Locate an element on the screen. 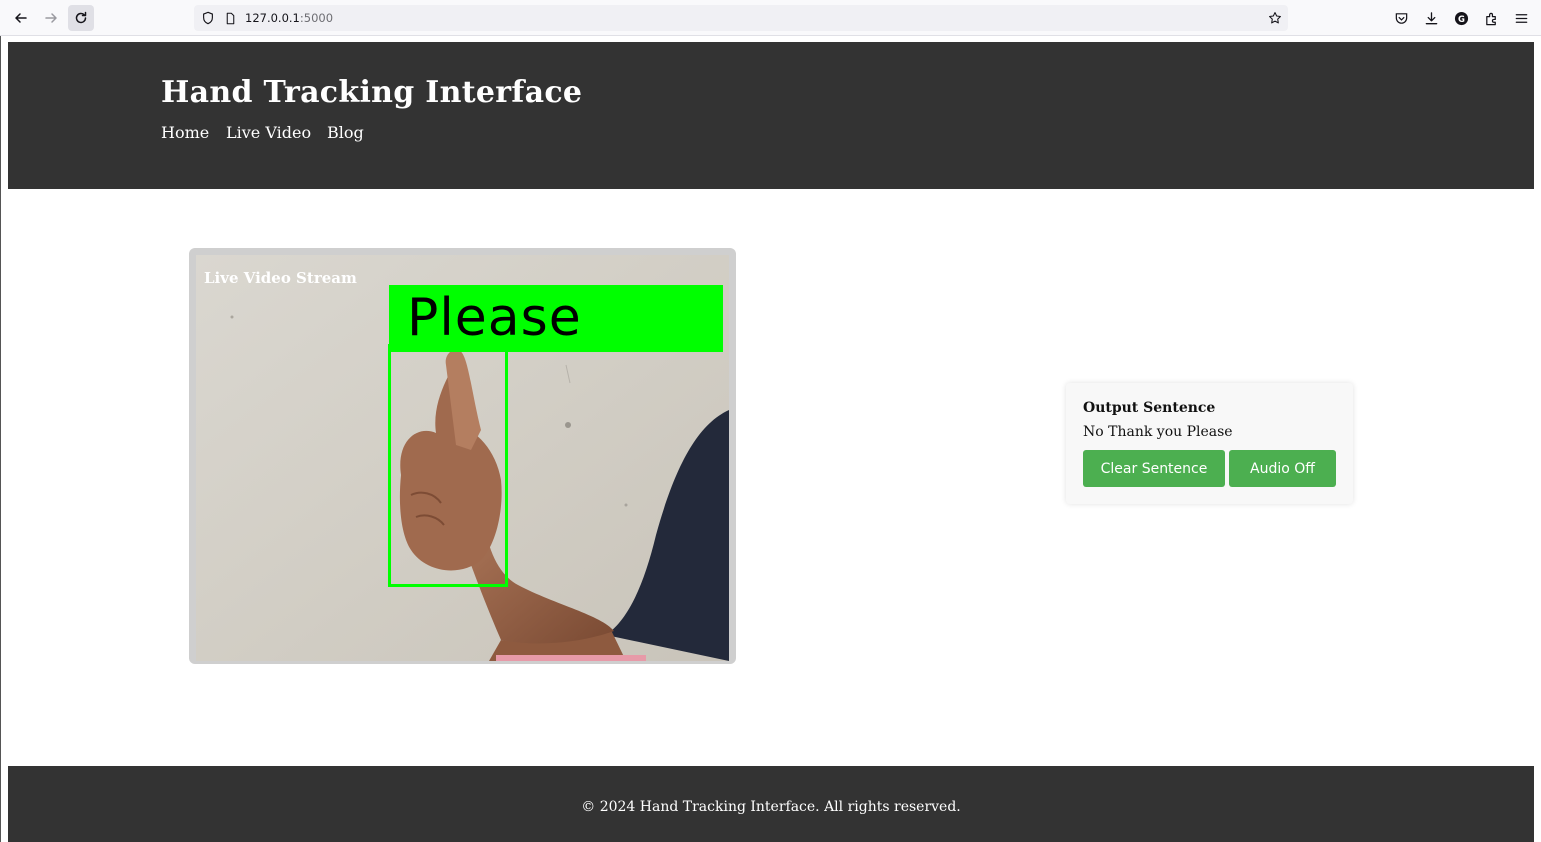 Image resolution: width=1541 pixels, height=842 pixels. reload-icon is located at coordinates (81, 17).